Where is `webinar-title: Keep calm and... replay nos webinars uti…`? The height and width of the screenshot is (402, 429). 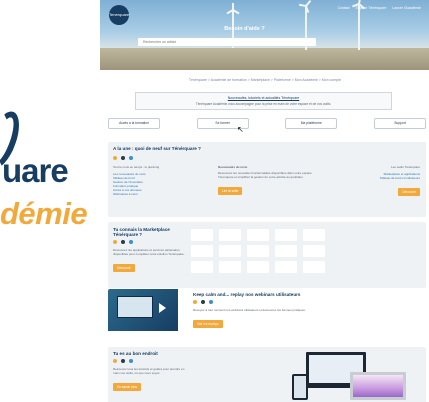
webinar-title: Keep calm and... replay nos webinars uti… is located at coordinates (247, 294).